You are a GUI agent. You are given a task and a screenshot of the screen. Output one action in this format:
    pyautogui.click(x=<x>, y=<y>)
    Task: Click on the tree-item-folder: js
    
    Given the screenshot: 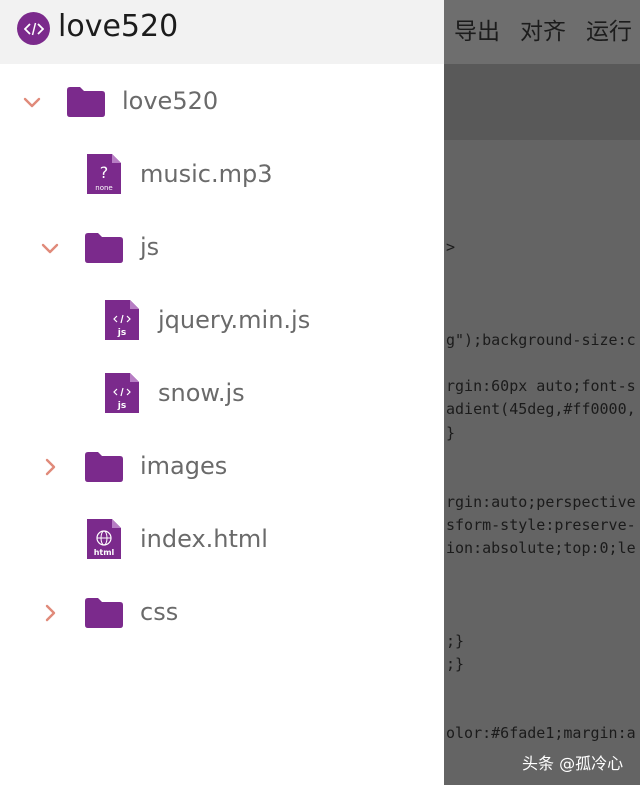 What is the action you would take?
    pyautogui.click(x=222, y=248)
    